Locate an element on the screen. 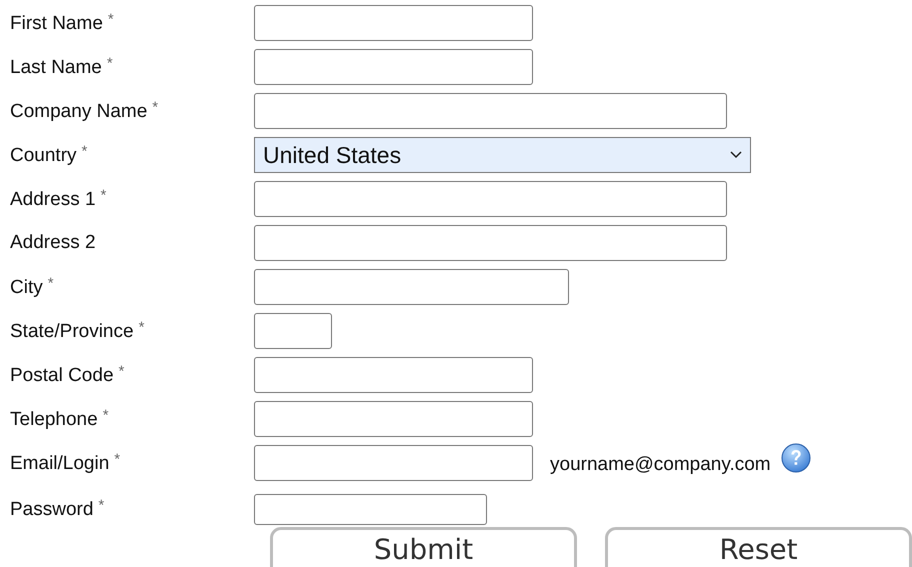  chevron-down-icon is located at coordinates (736, 155).